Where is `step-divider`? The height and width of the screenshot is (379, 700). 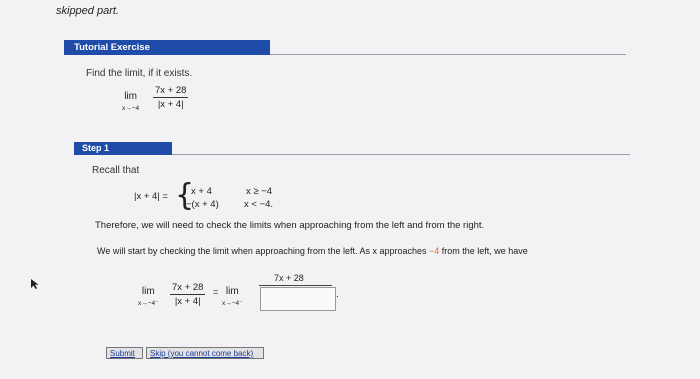 step-divider is located at coordinates (401, 154).